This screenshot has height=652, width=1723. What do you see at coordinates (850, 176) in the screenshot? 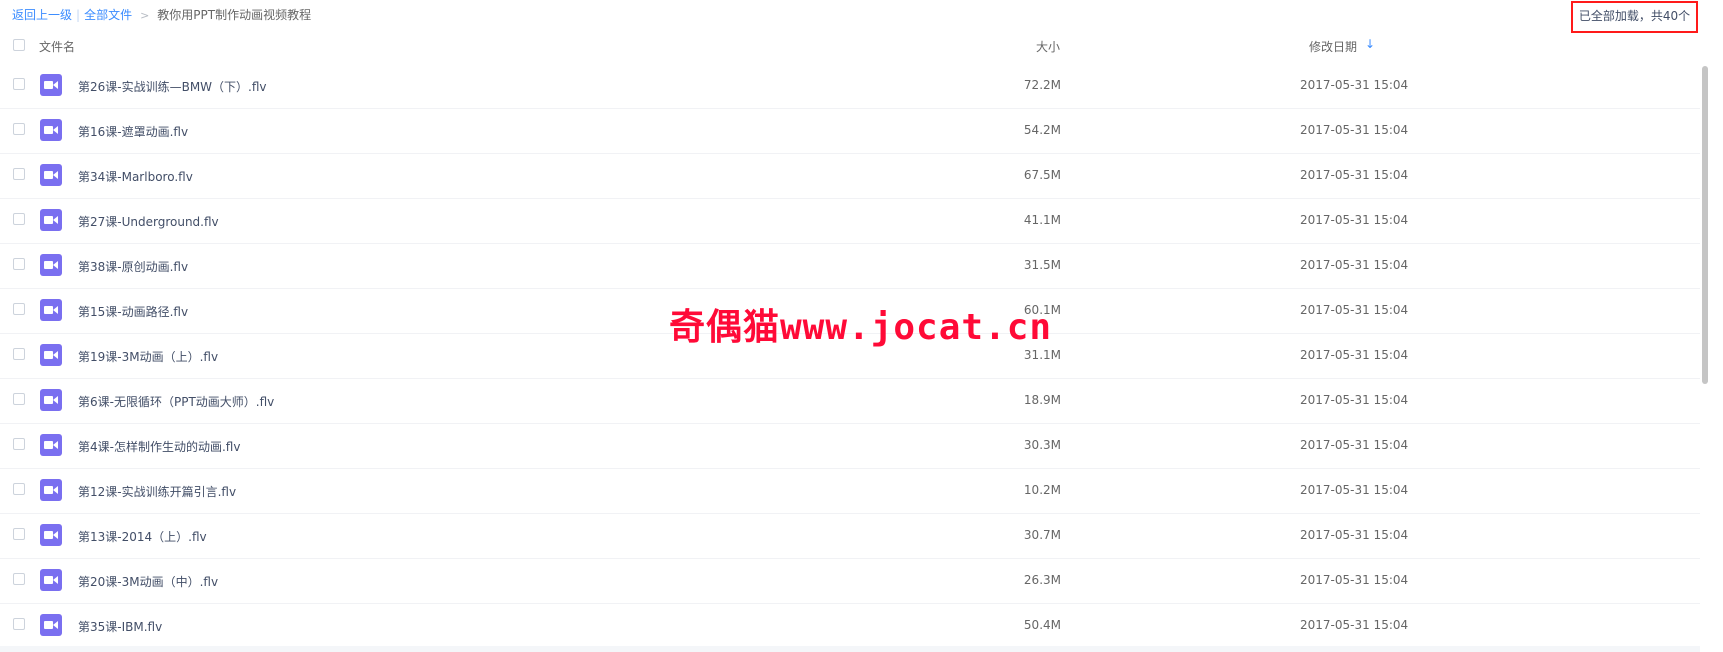
I see `table-row: 第34课-Marlboro.flv 67.5M 2017-05-31 15:04` at bounding box center [850, 176].